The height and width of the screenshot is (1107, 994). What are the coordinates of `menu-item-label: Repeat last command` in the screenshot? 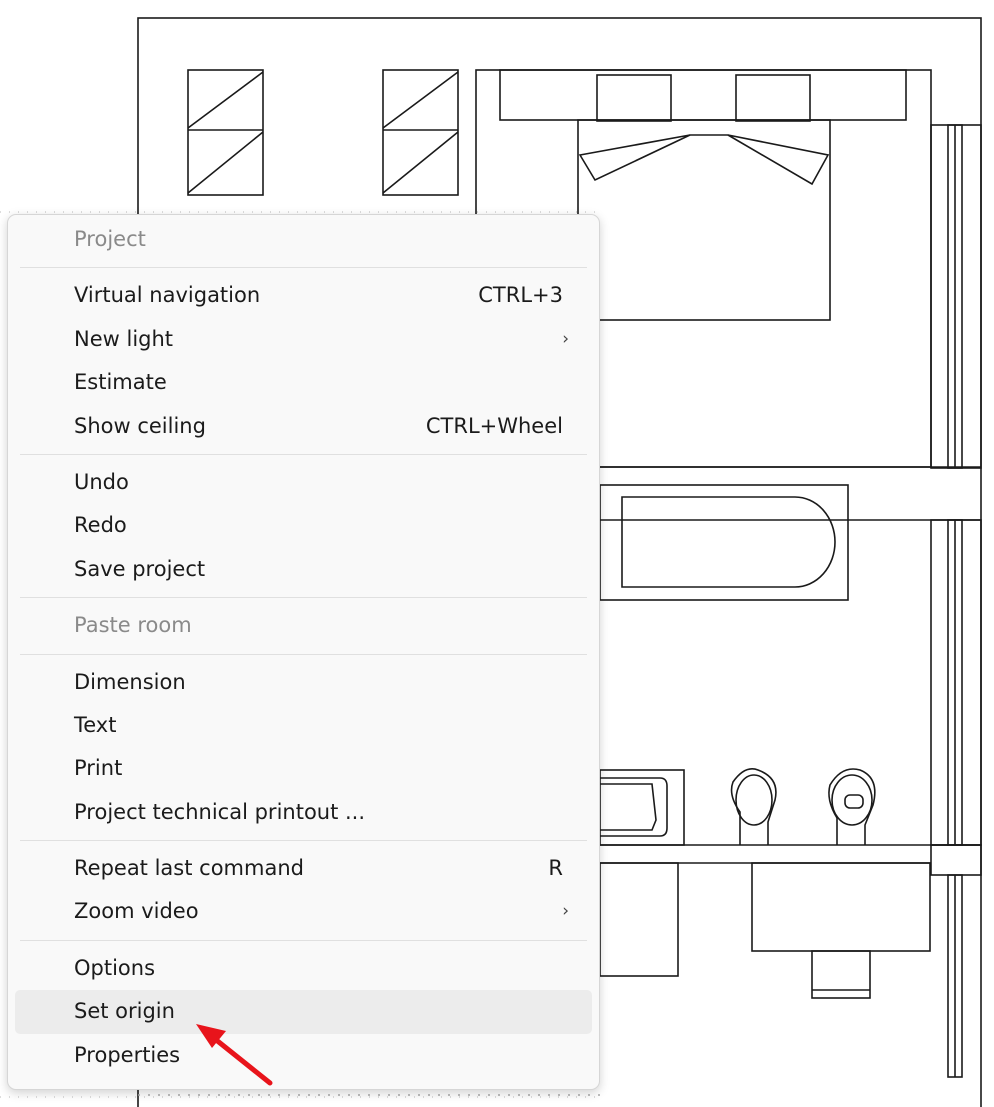 It's located at (189, 868).